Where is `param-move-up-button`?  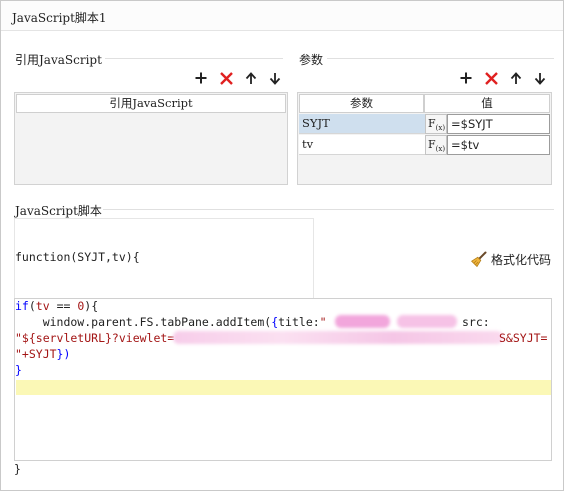 param-move-up-button is located at coordinates (516, 78).